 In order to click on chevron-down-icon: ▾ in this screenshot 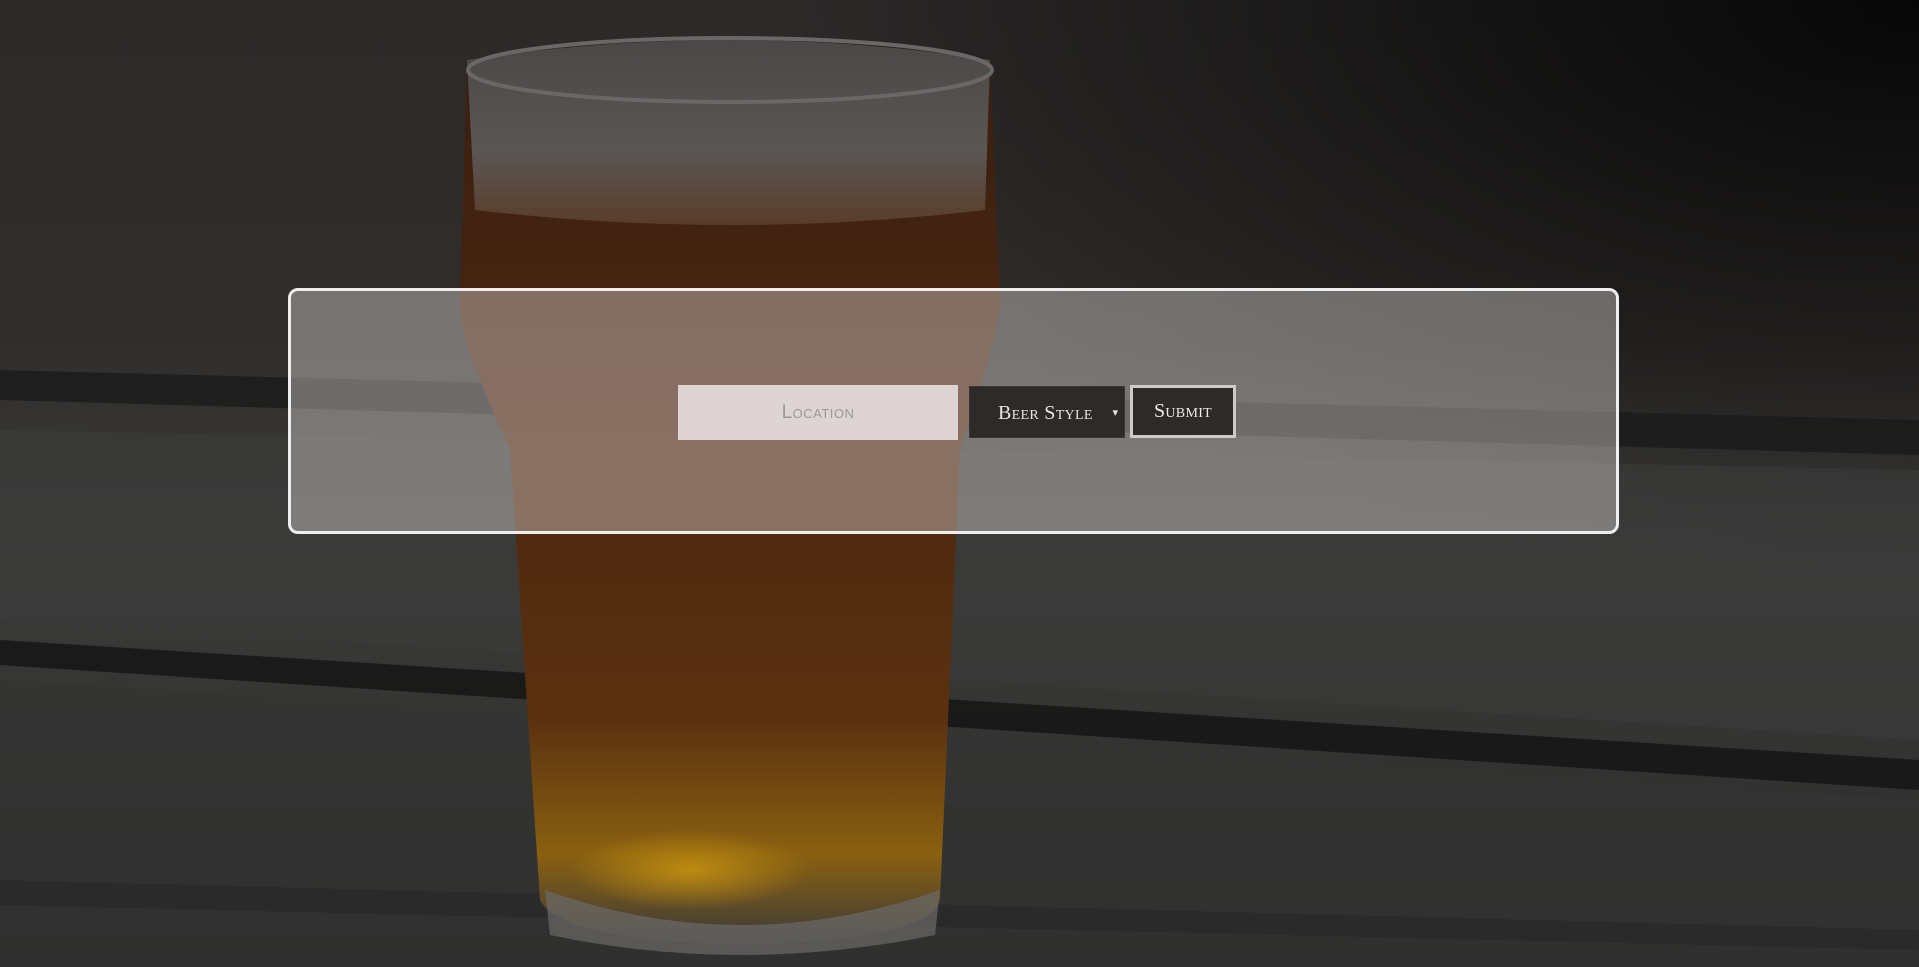, I will do `click(1115, 413)`.